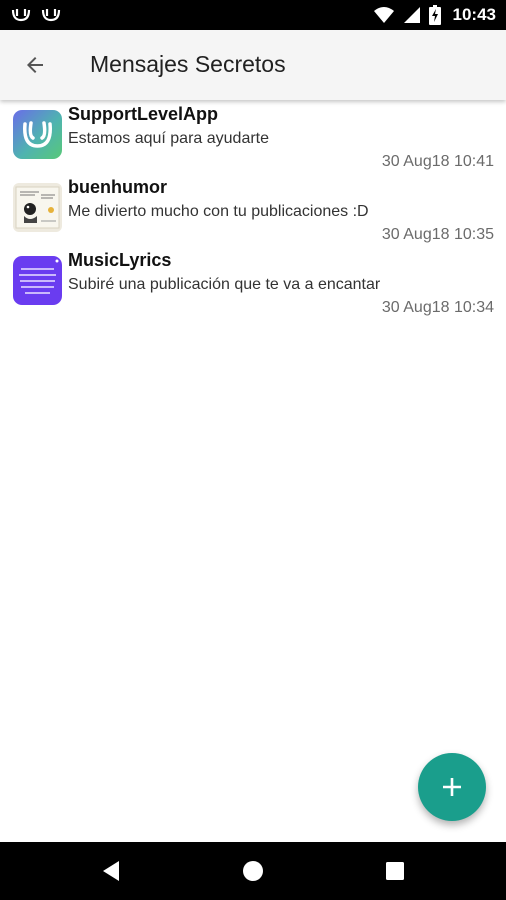 The image size is (506, 900). I want to click on nav-back-icon, so click(111, 871).